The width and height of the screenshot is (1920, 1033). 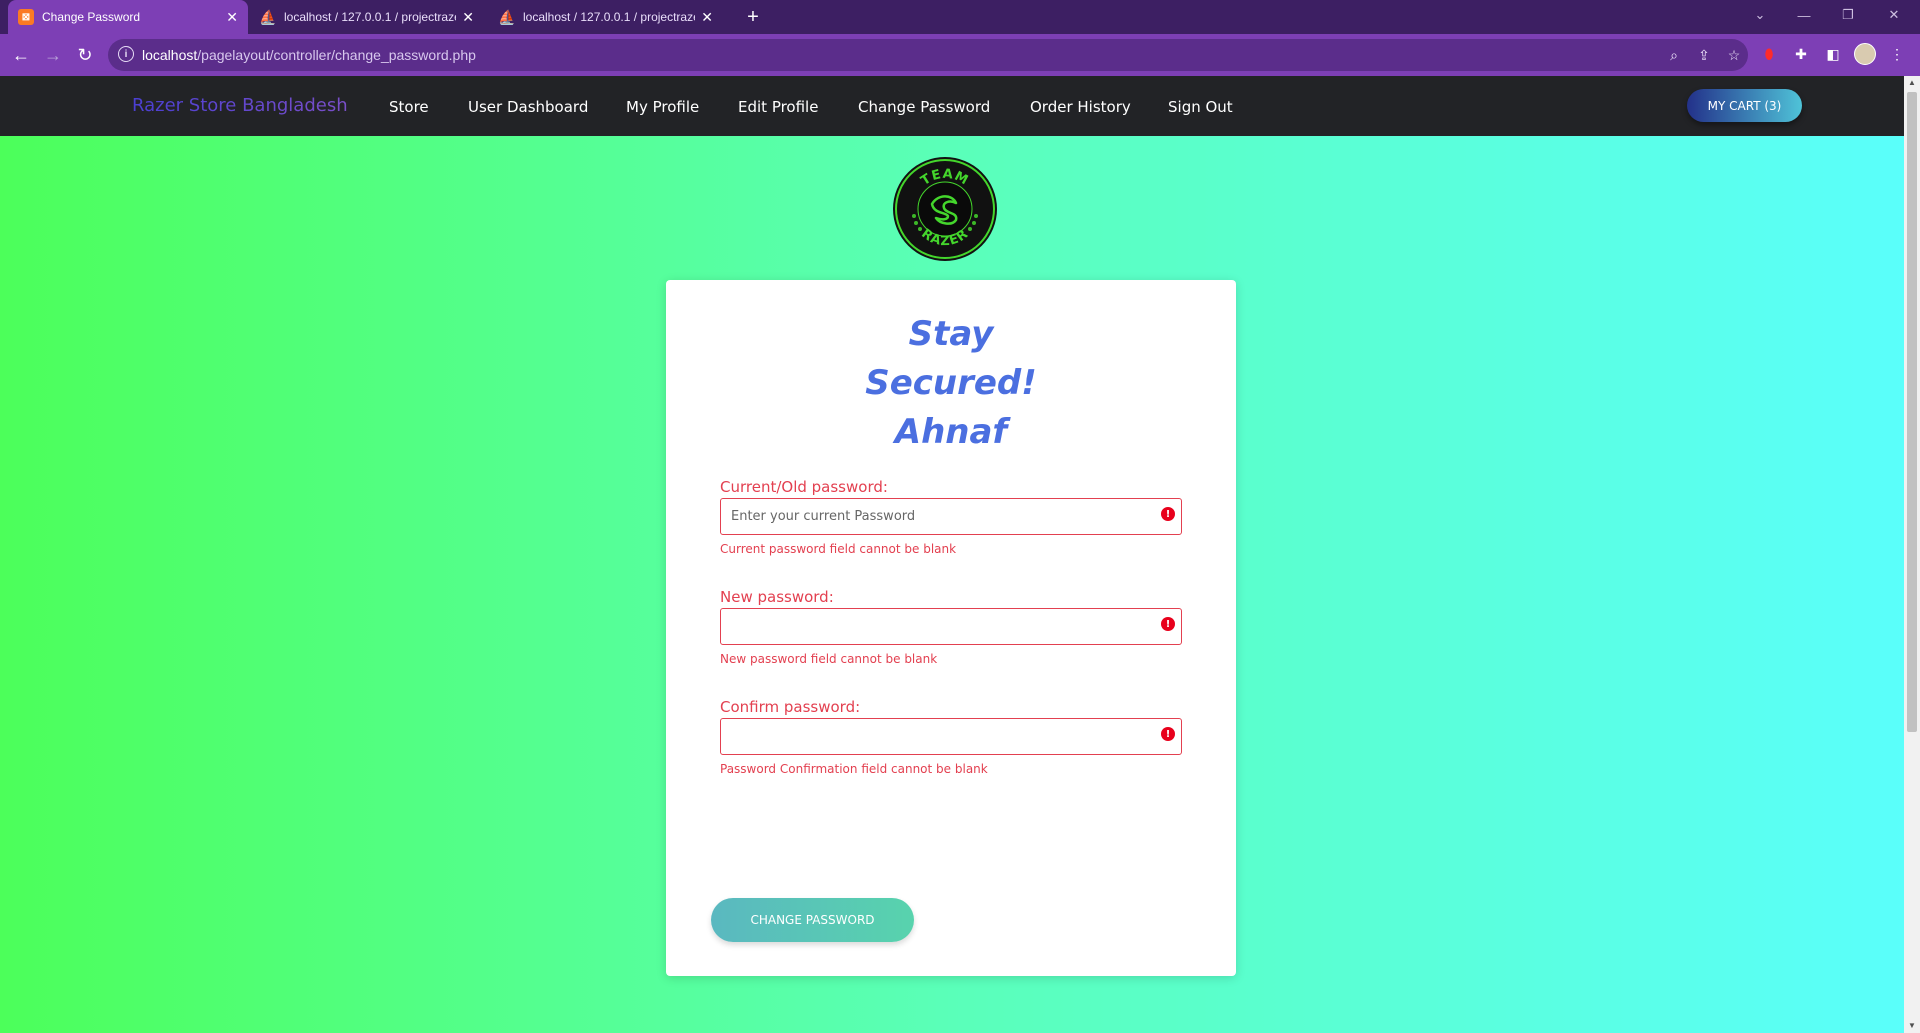 What do you see at coordinates (409, 107) in the screenshot?
I see `nav-store: Store` at bounding box center [409, 107].